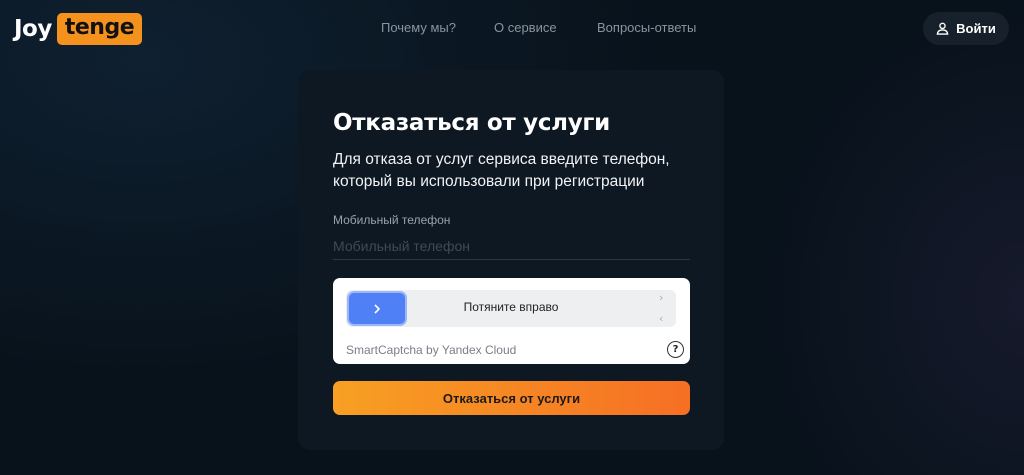  Describe the element at coordinates (392, 220) in the screenshot. I see `phone-field-label: Мобильный телефон` at that location.